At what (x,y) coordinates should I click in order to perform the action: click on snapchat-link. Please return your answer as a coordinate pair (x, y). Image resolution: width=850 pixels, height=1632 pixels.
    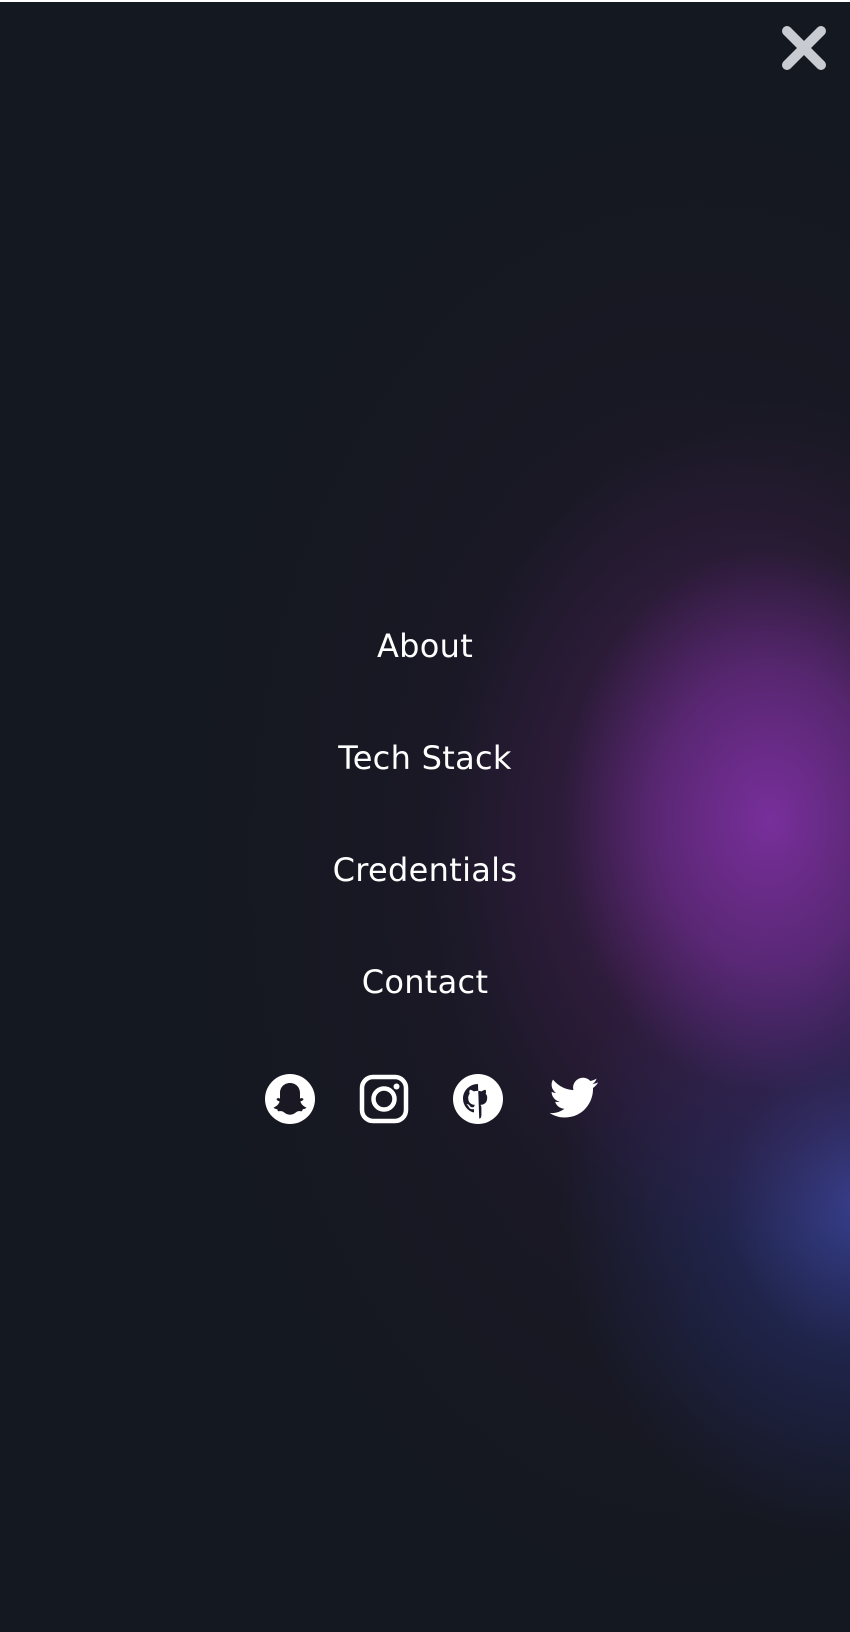
    Looking at the image, I should click on (290, 1099).